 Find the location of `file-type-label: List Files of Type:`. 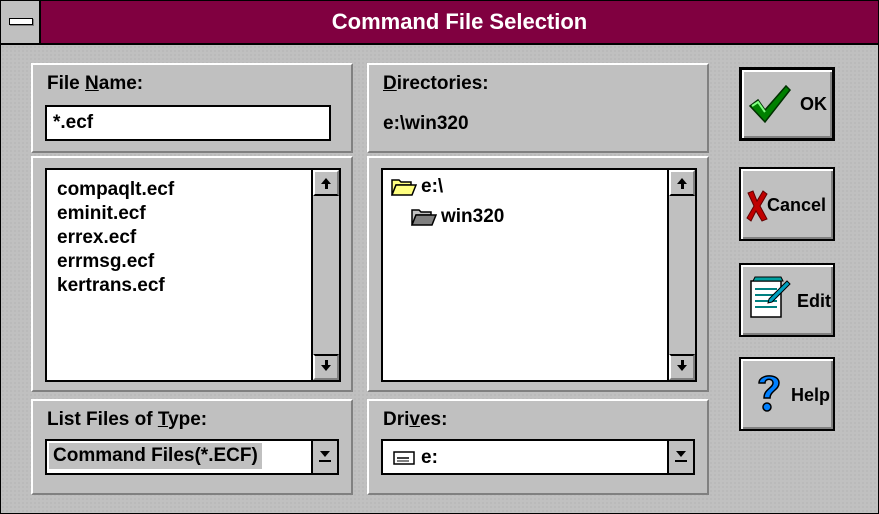

file-type-label: List Files of Type: is located at coordinates (127, 419).